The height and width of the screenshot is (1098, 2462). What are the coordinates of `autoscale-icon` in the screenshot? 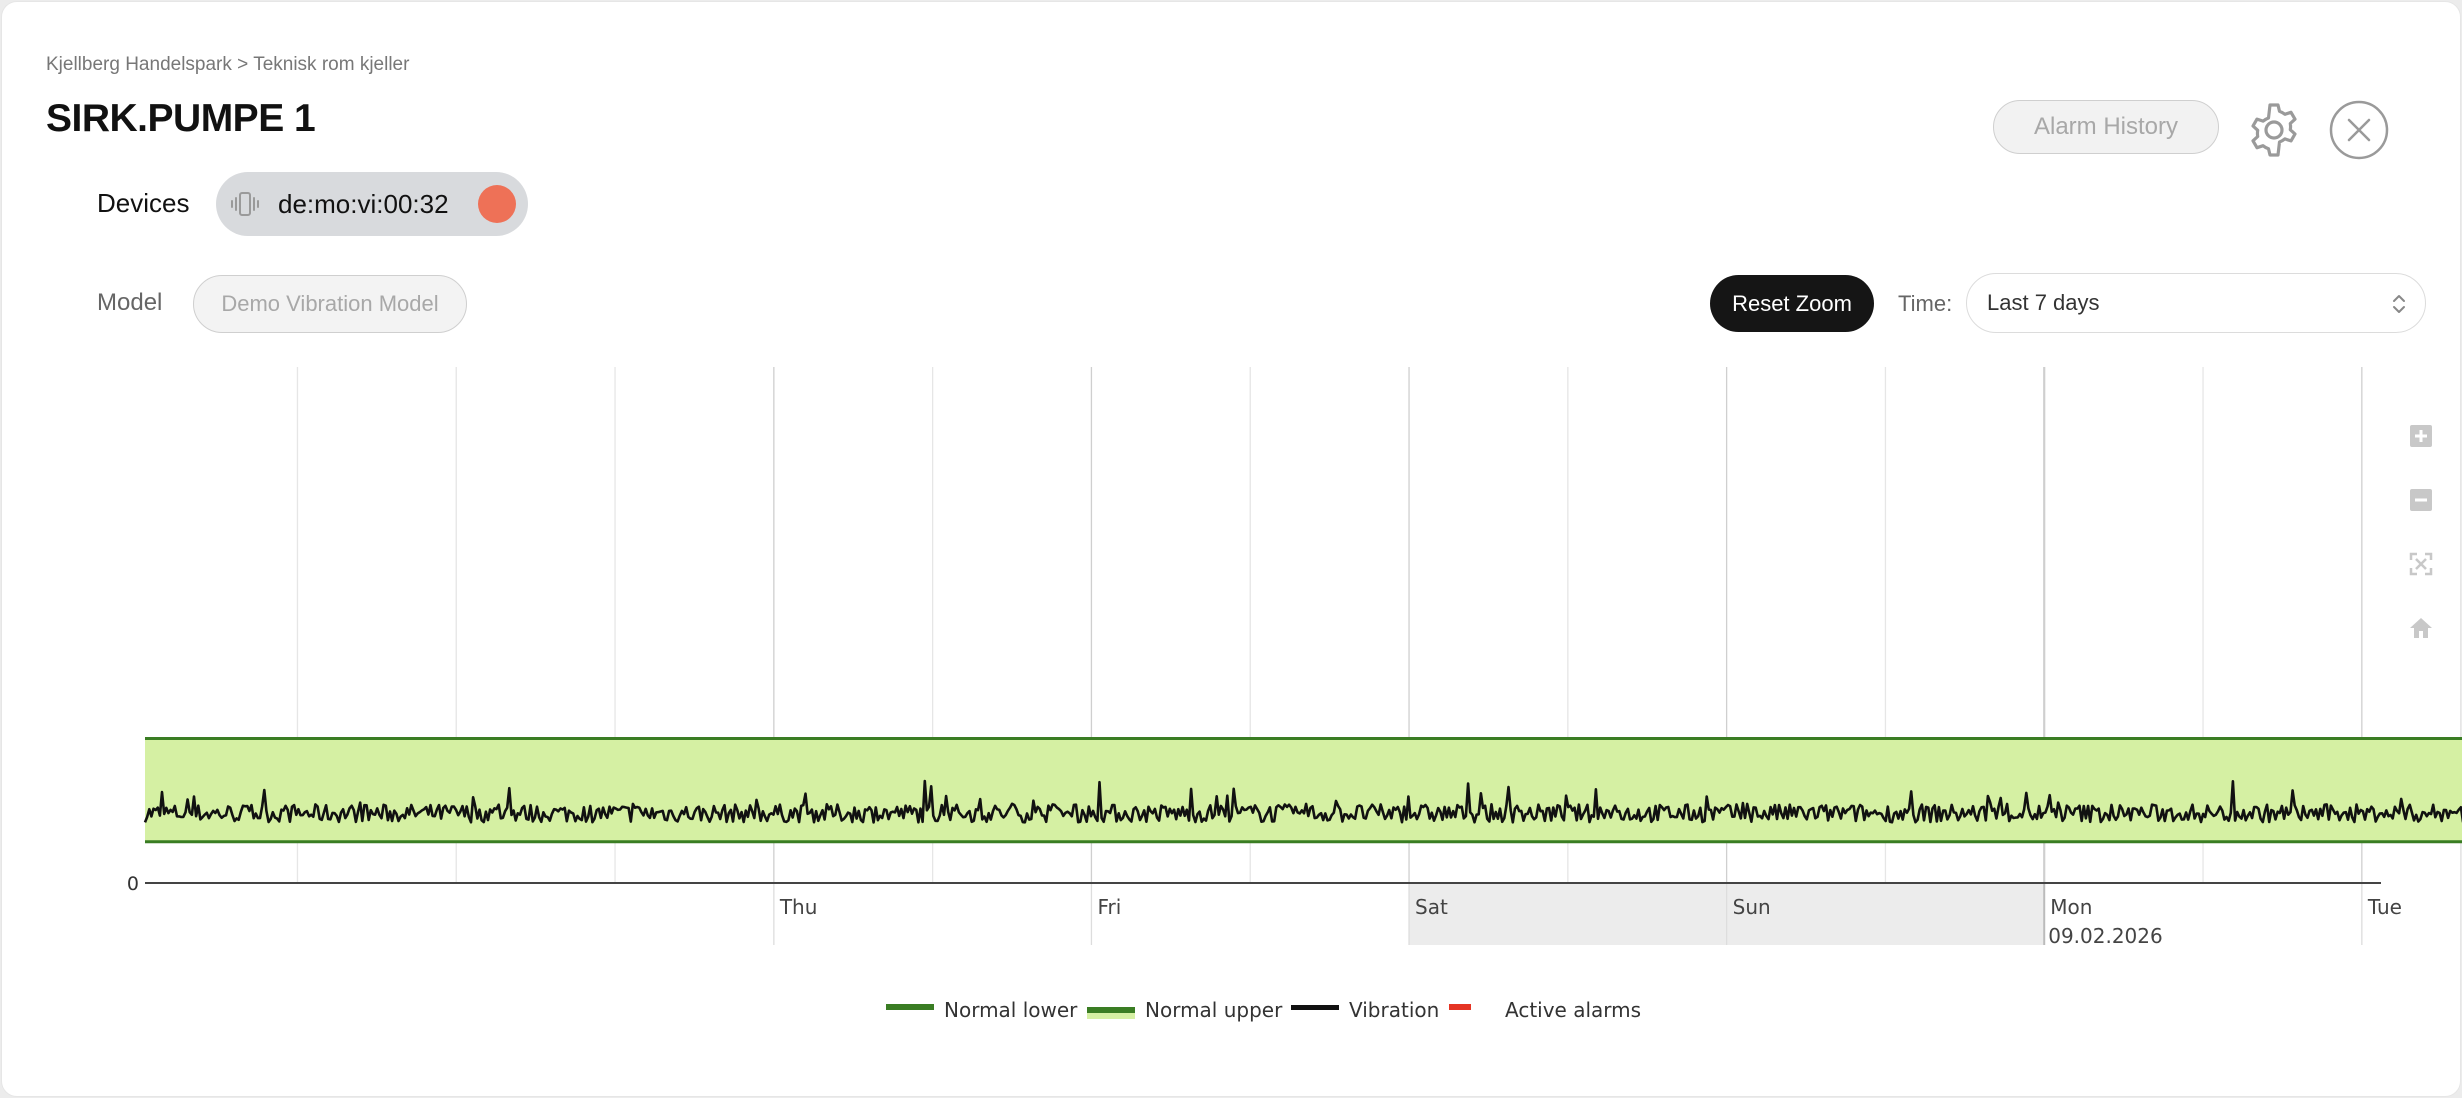 It's located at (2421, 564).